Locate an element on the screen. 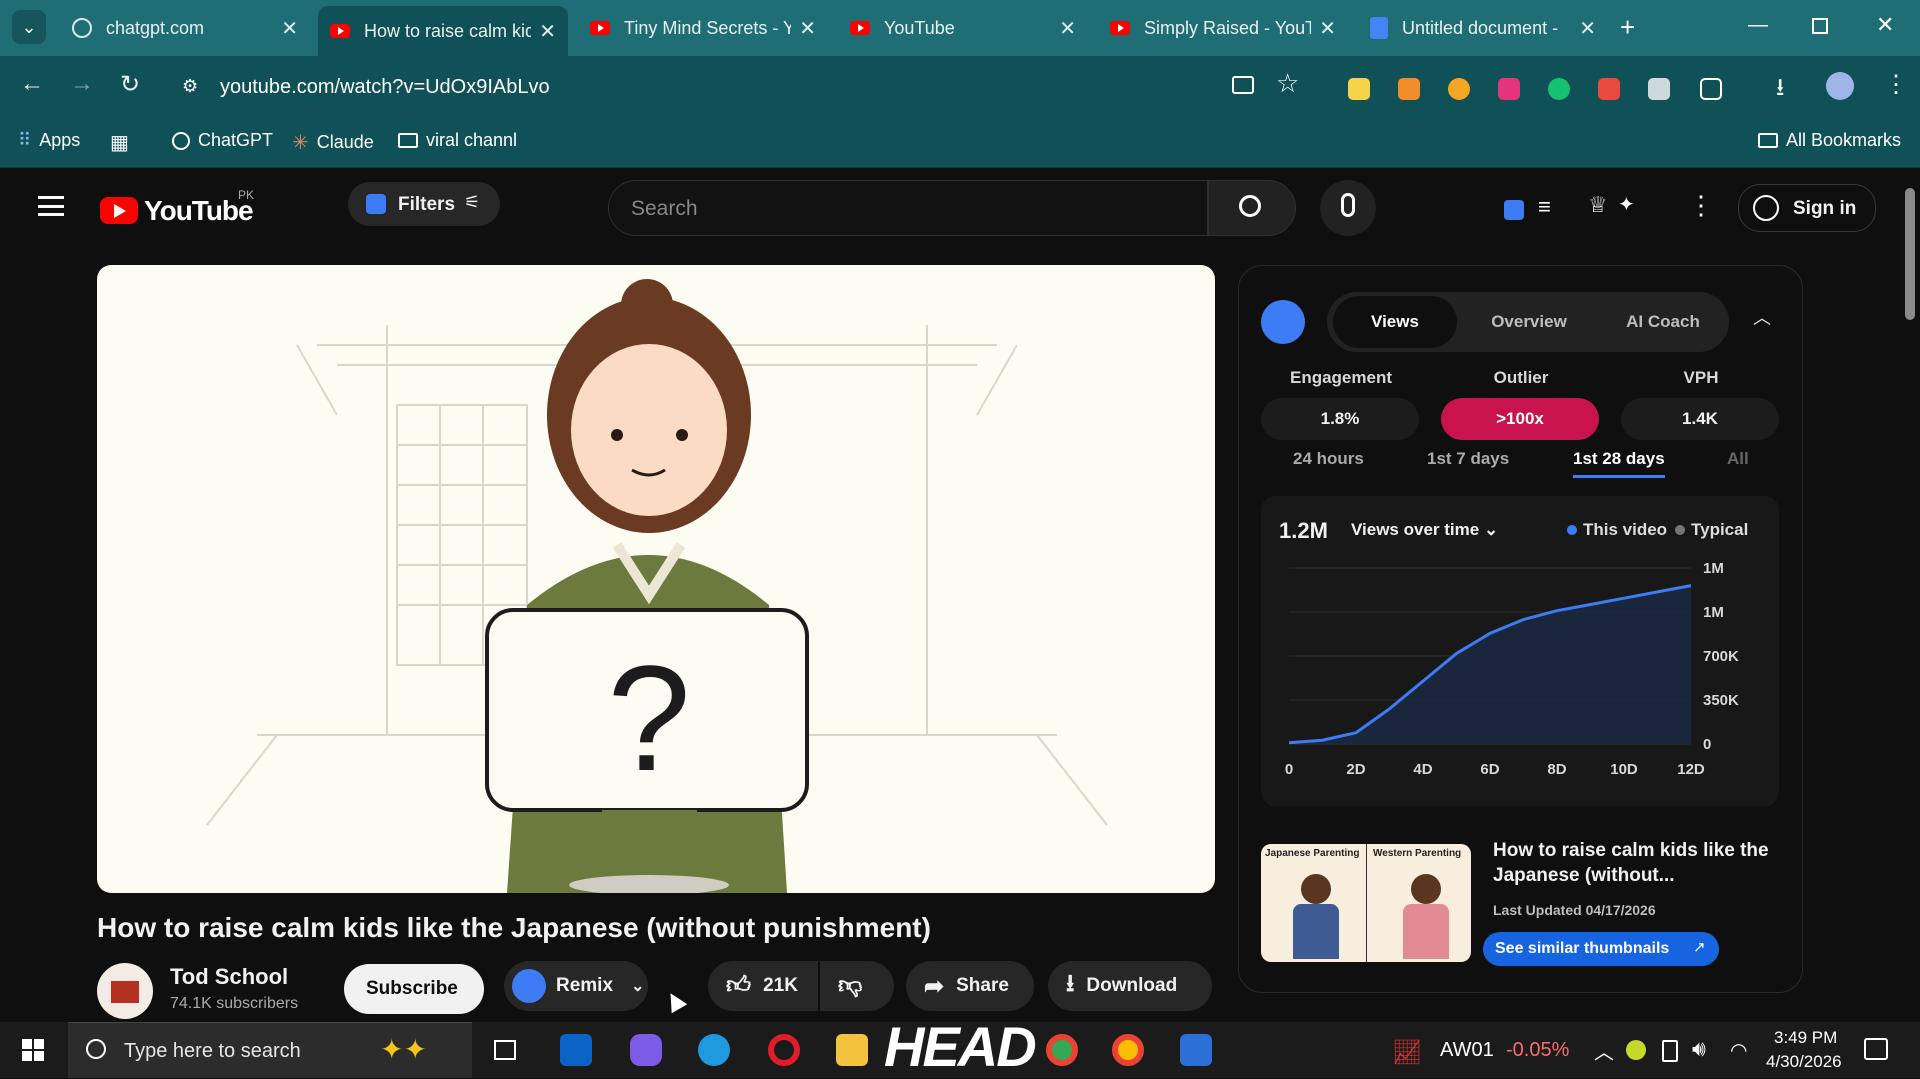  share-button: ➦ Share is located at coordinates (970, 986).